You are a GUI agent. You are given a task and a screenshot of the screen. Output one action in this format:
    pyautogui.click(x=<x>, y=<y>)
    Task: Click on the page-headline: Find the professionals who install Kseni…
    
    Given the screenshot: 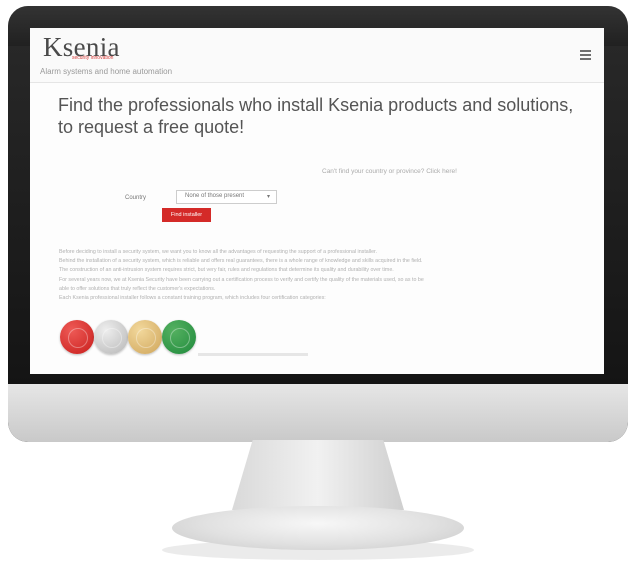 What is the action you would take?
    pyautogui.click(x=316, y=116)
    